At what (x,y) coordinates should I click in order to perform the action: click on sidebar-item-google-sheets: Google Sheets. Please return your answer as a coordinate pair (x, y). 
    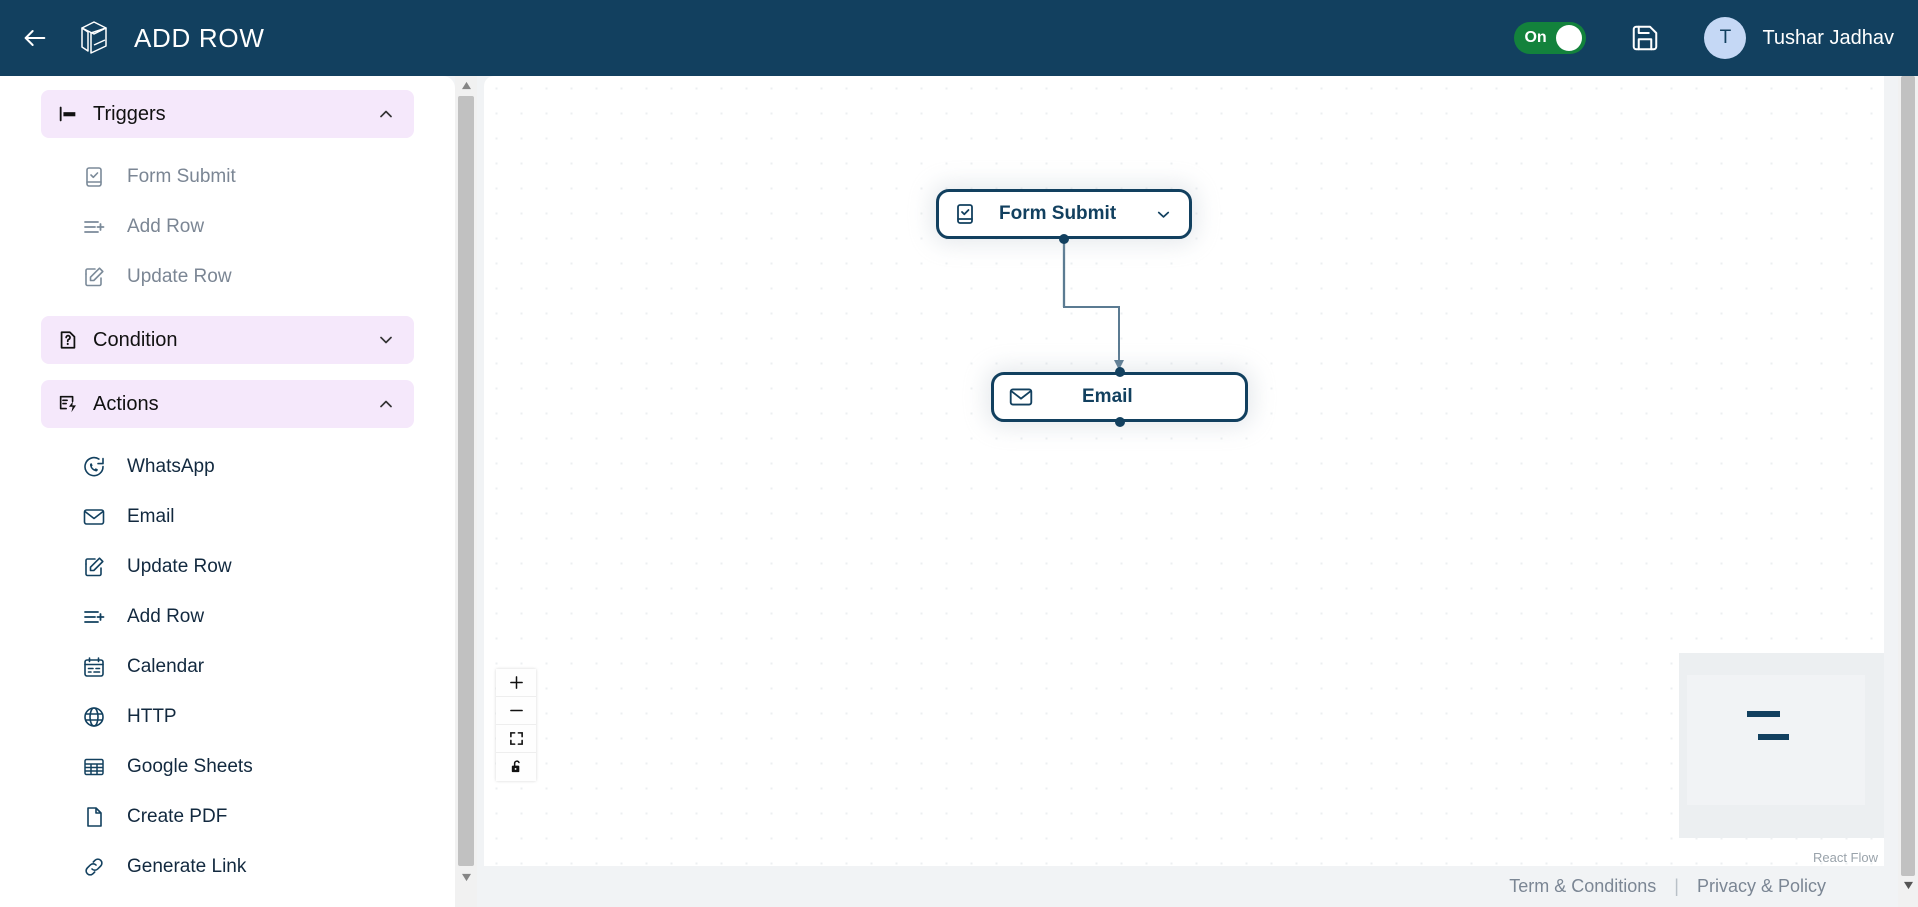
    Looking at the image, I should click on (227, 767).